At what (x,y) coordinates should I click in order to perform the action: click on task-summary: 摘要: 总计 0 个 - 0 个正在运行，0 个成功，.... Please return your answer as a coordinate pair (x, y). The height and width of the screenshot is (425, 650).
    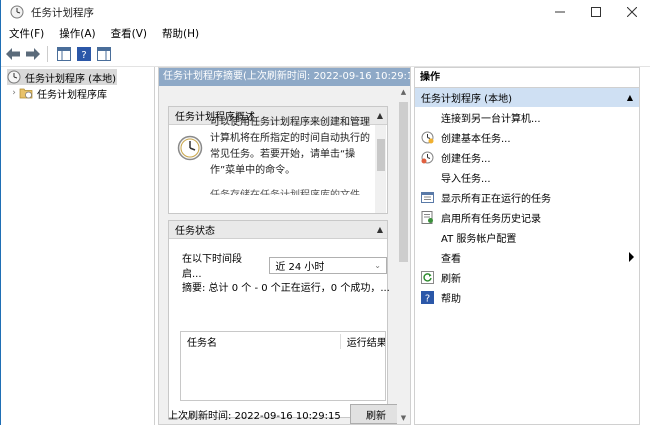
    Looking at the image, I should click on (286, 288).